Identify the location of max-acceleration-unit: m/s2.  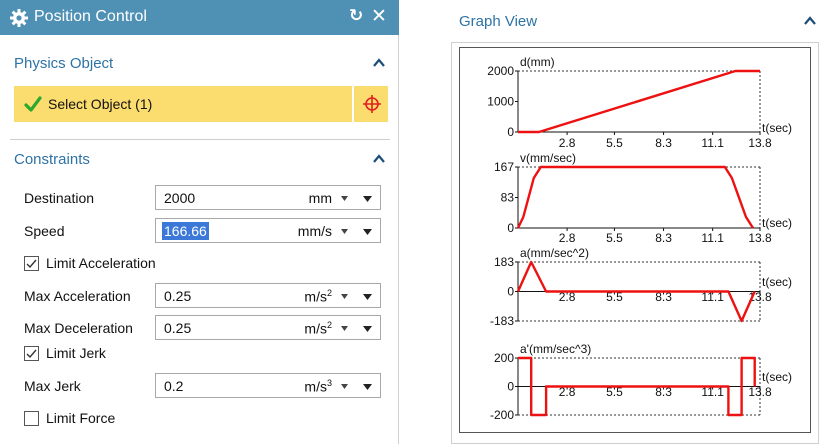
(318, 296).